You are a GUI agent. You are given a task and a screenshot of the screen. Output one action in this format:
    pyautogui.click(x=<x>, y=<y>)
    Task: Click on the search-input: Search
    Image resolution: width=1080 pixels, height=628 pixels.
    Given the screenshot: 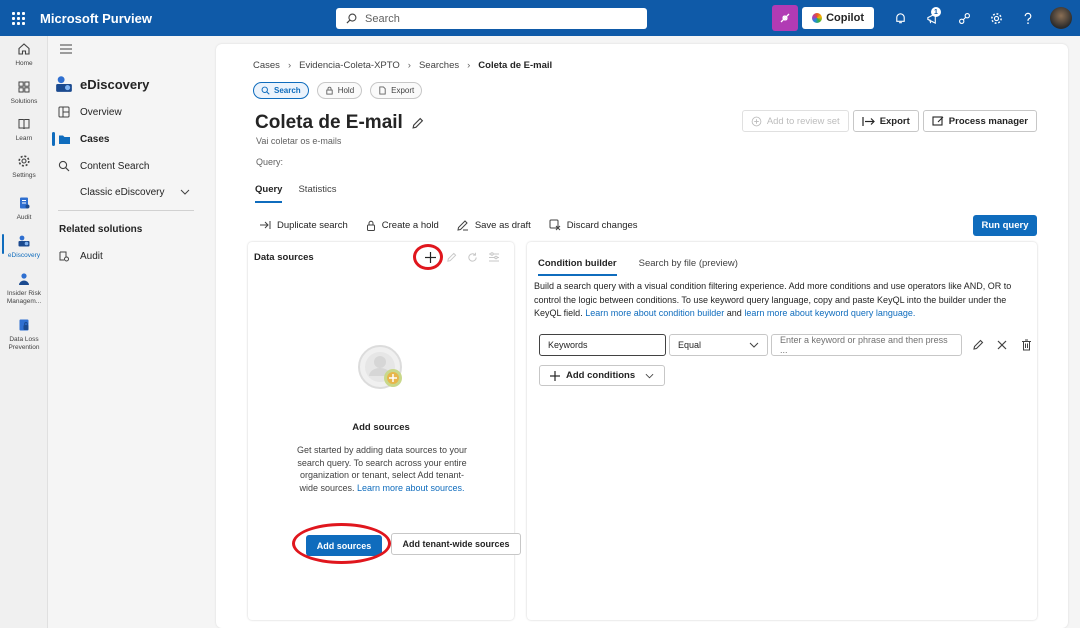 What is the action you would take?
    pyautogui.click(x=491, y=18)
    